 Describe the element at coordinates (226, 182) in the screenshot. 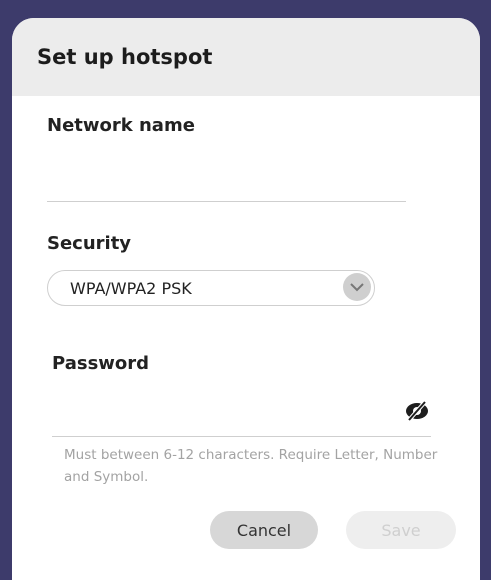

I see `network-name-input` at that location.